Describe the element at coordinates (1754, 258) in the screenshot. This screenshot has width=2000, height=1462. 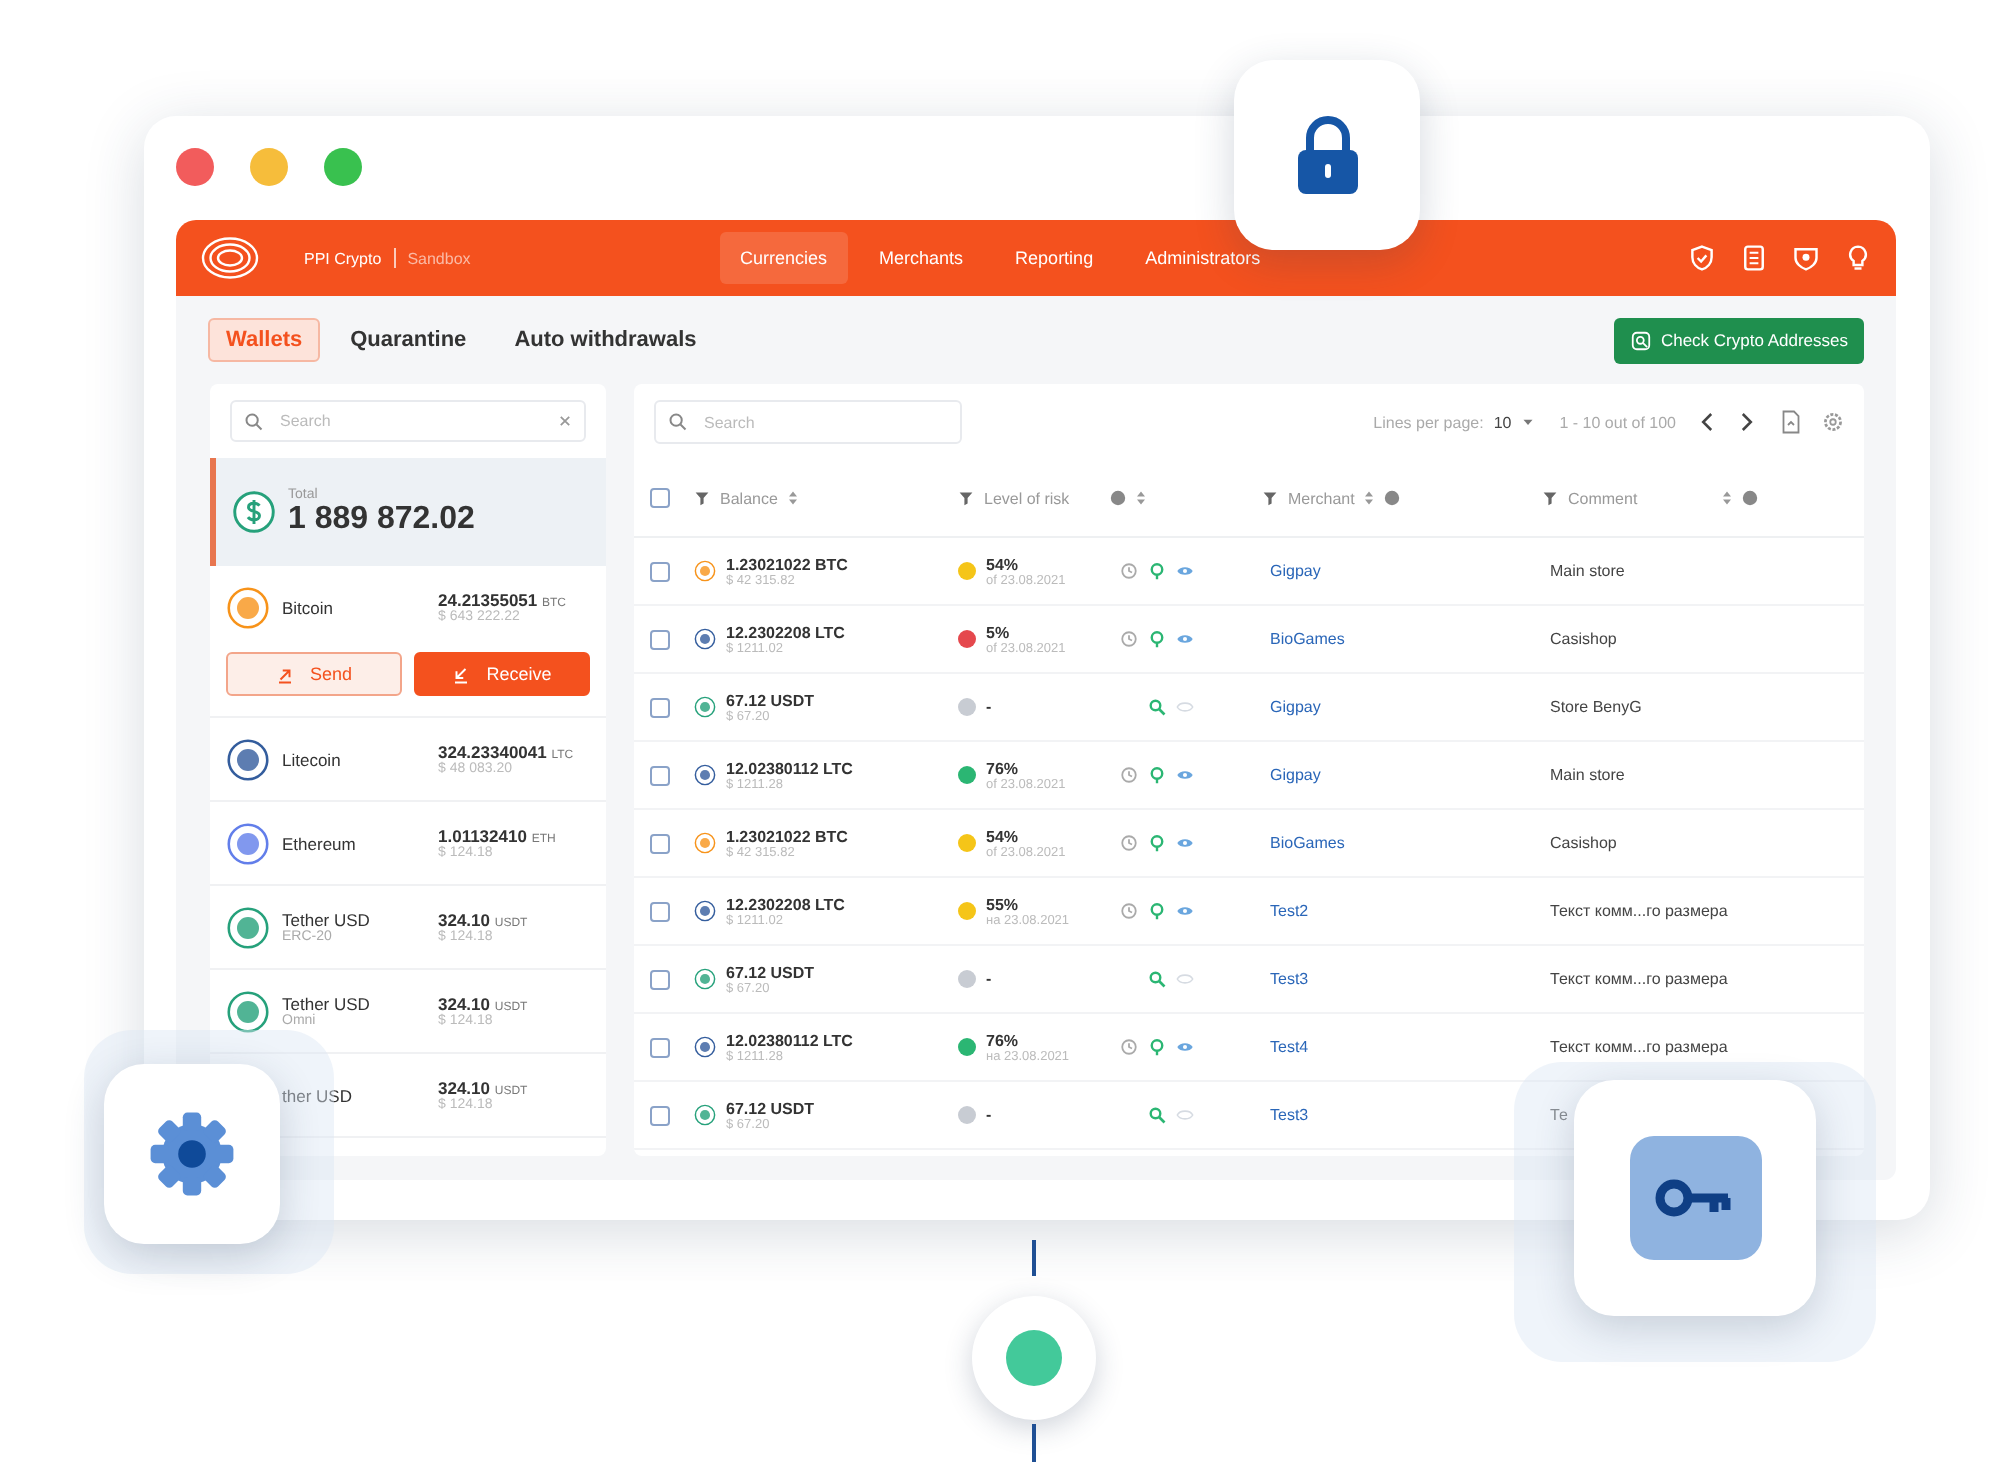
I see `document-icon` at that location.